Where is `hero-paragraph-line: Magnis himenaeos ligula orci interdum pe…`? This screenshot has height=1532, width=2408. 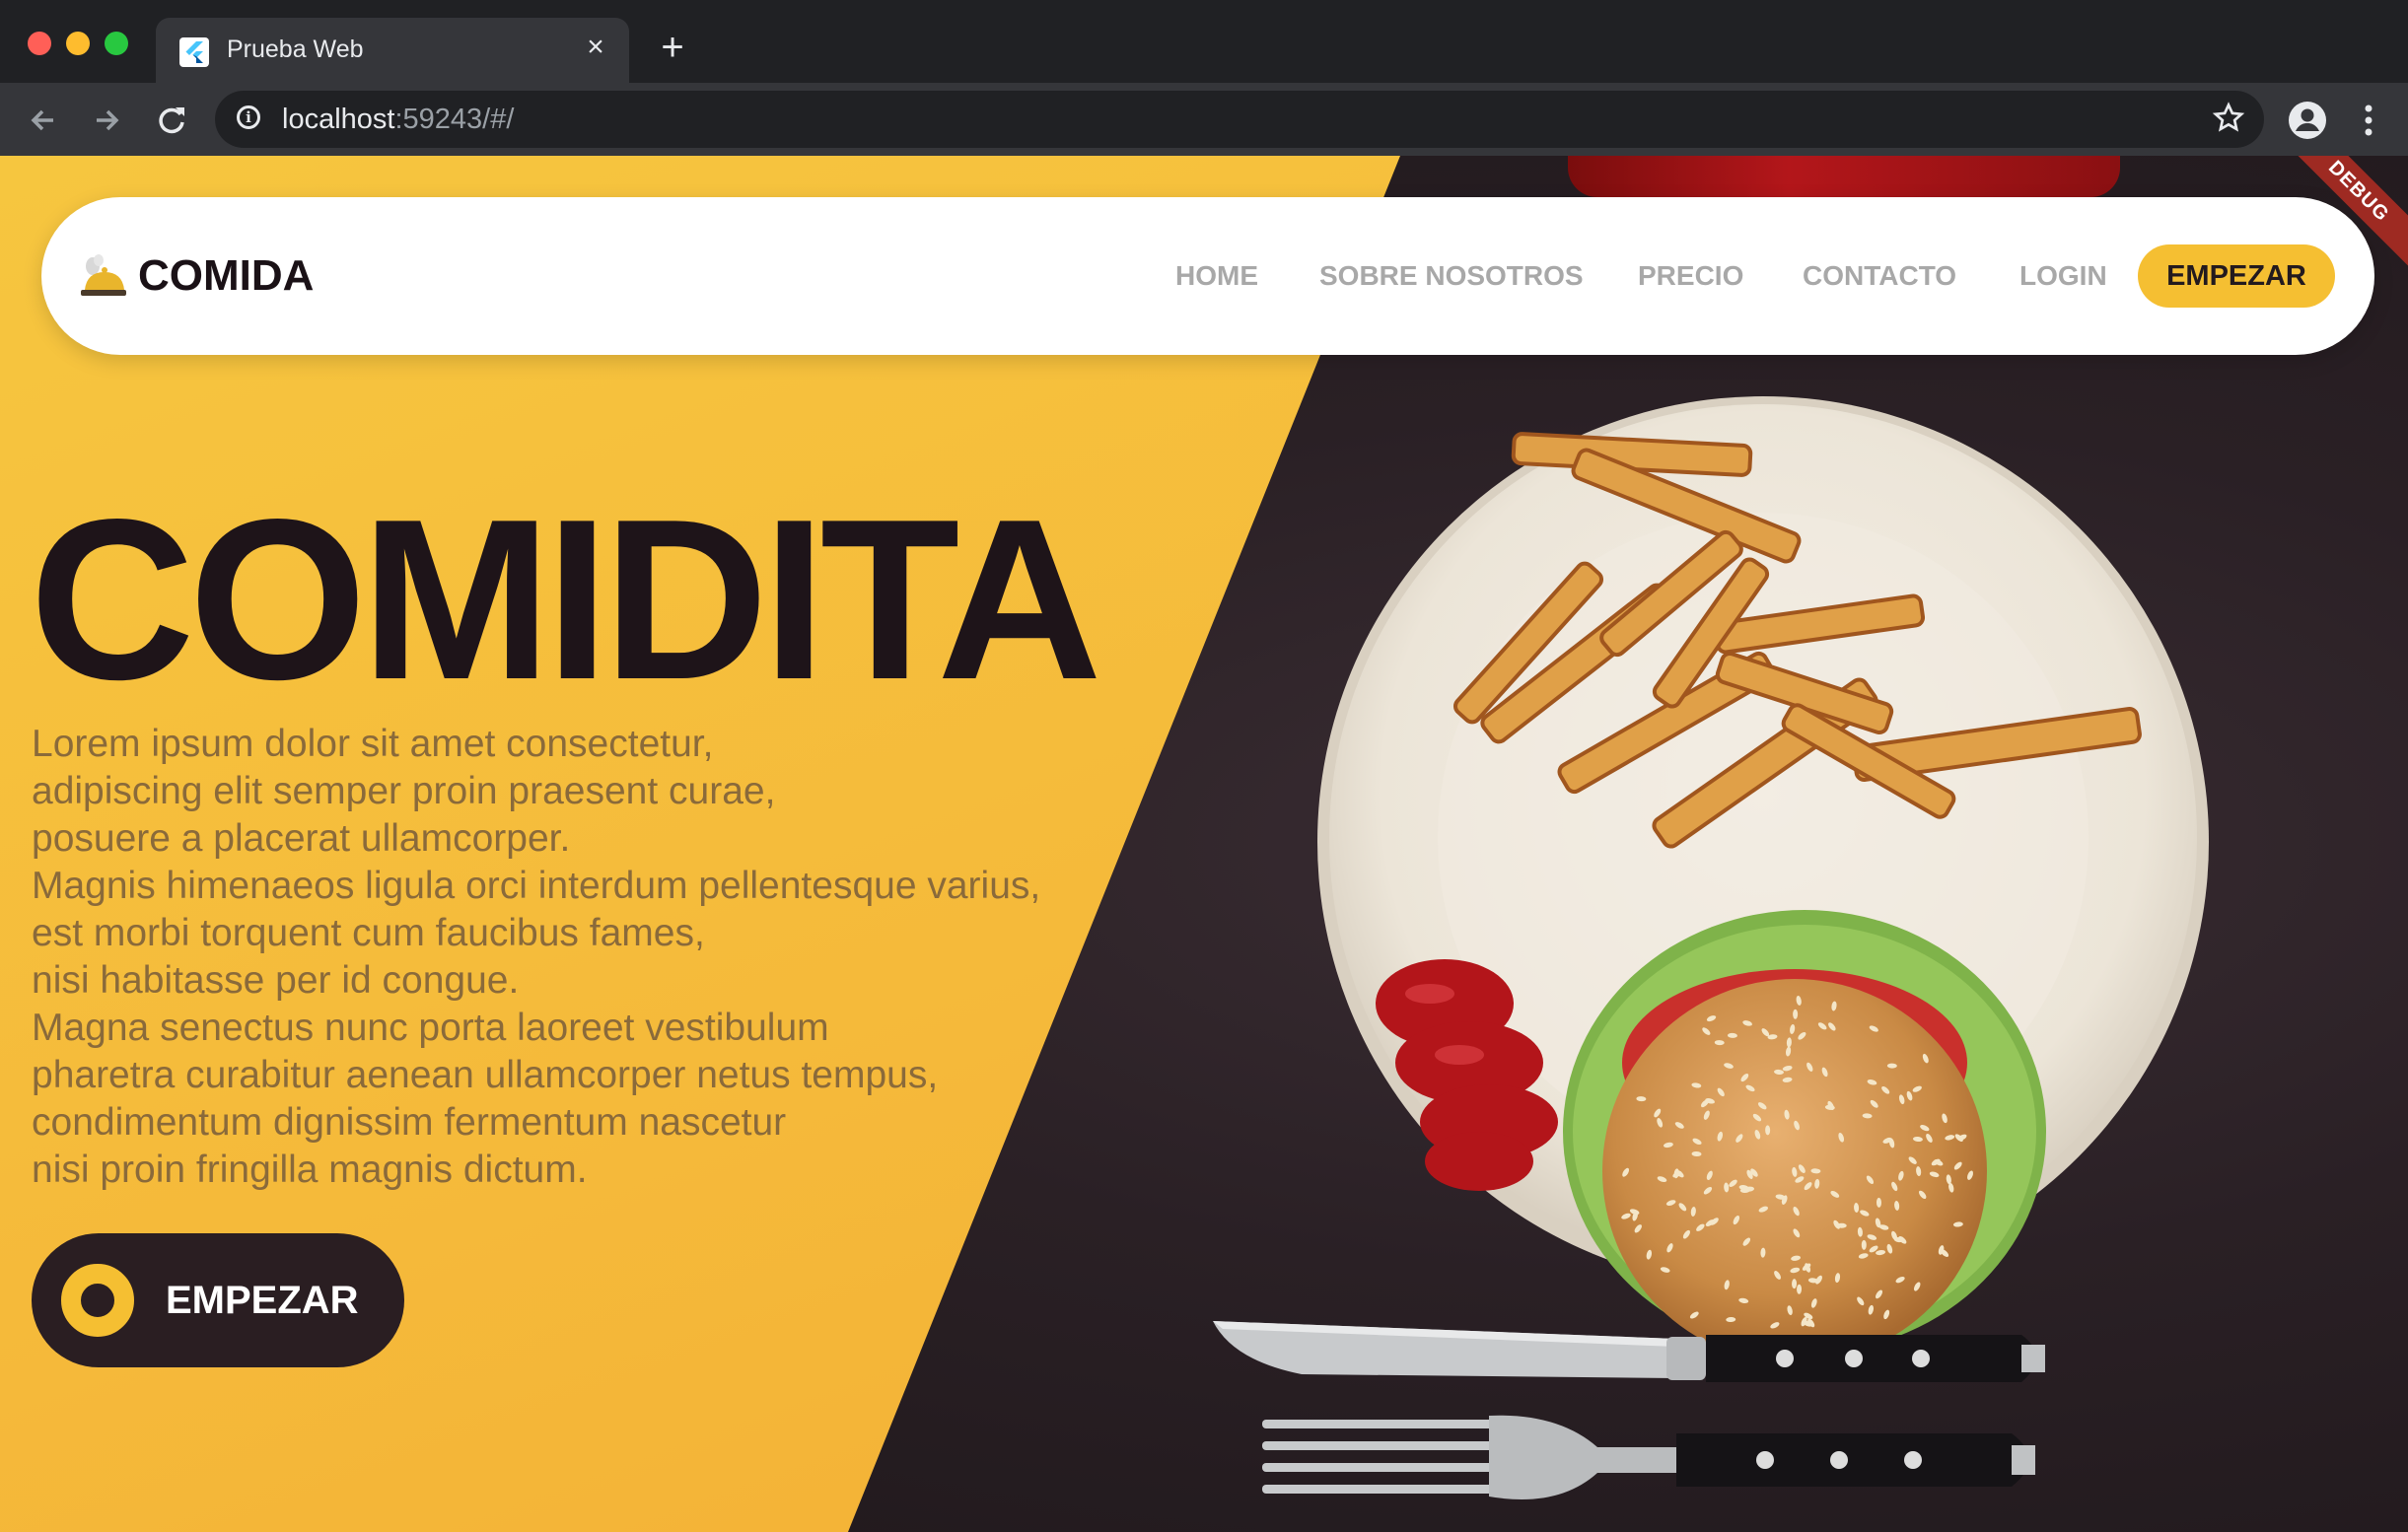
hero-paragraph-line: Magnis himenaeos ligula orci interdum pe… is located at coordinates (536, 886).